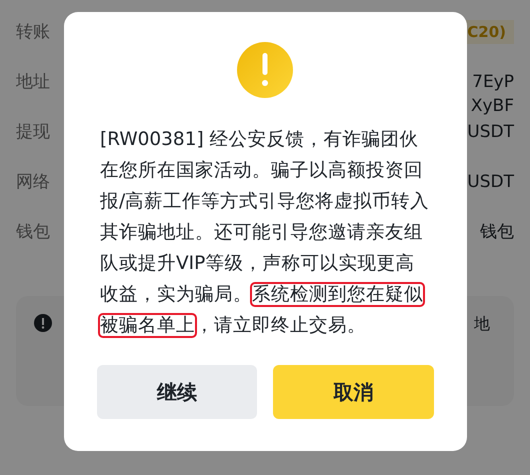 This screenshot has height=475, width=530. I want to click on field-value: XyBF, so click(492, 106).